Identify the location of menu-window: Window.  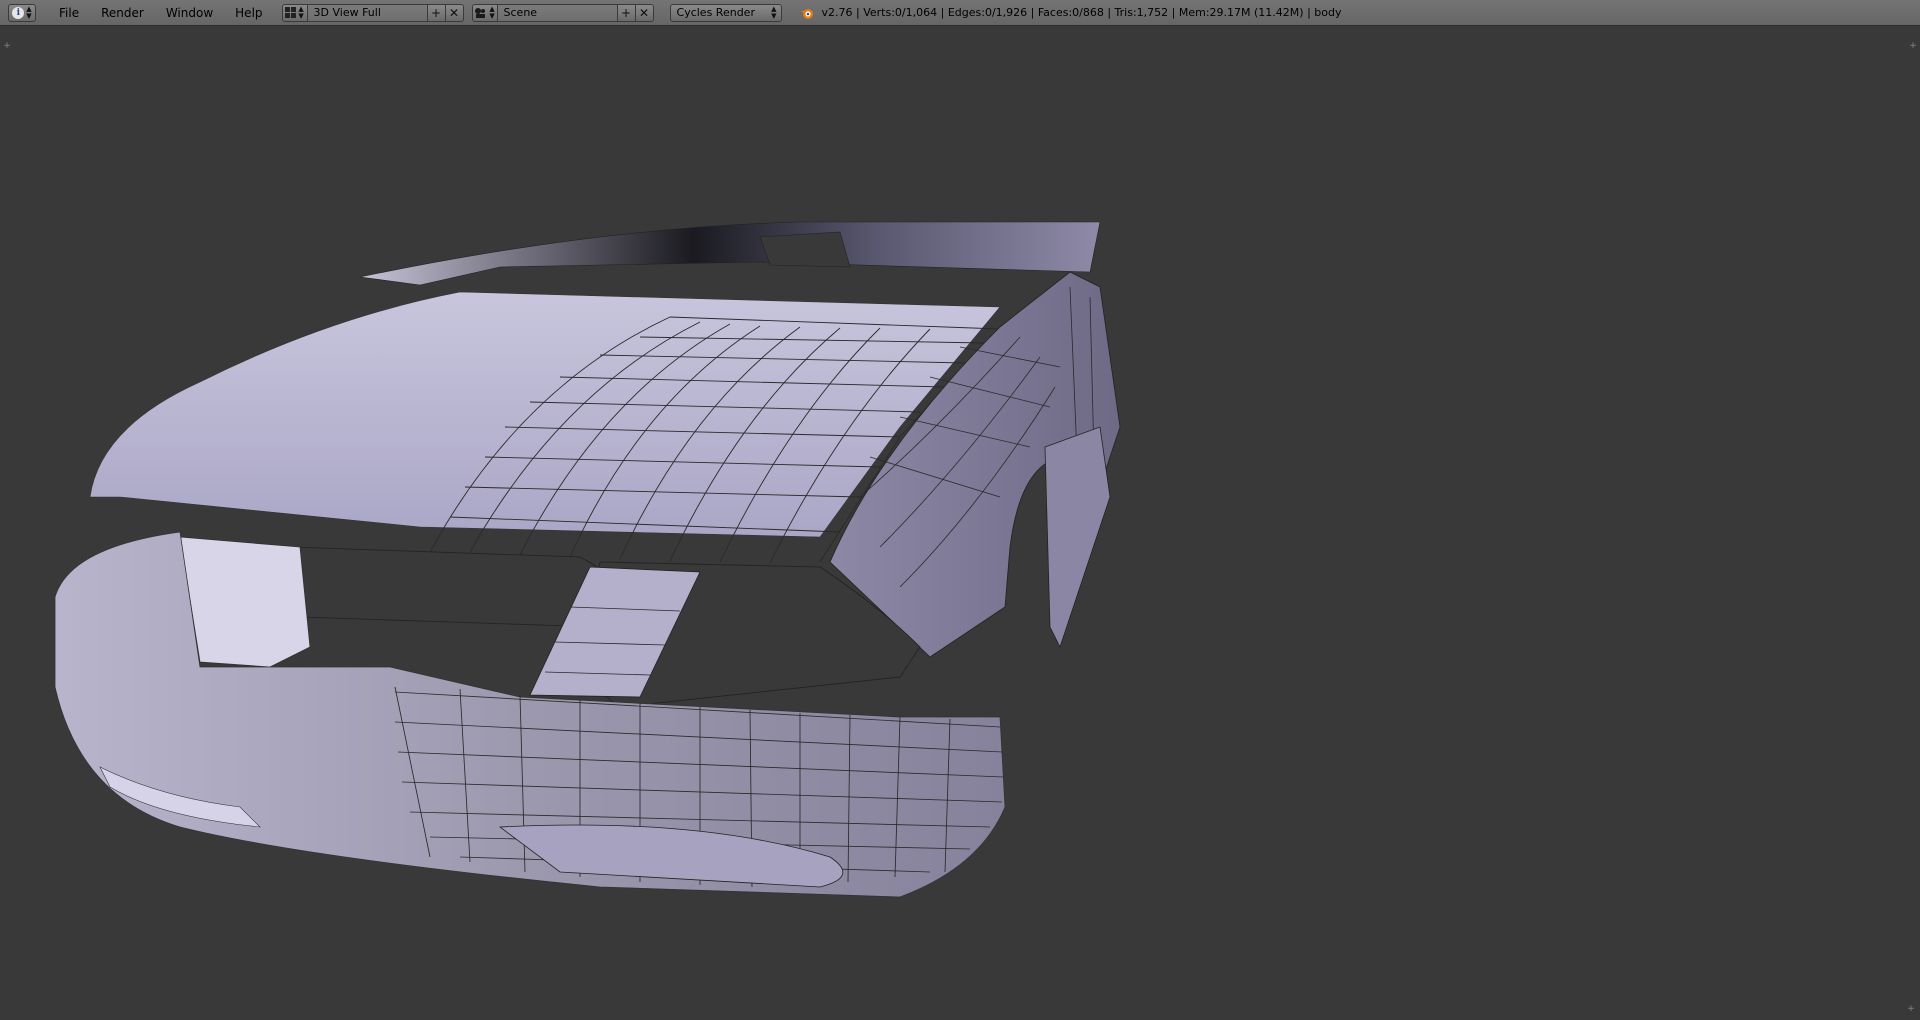
(189, 13).